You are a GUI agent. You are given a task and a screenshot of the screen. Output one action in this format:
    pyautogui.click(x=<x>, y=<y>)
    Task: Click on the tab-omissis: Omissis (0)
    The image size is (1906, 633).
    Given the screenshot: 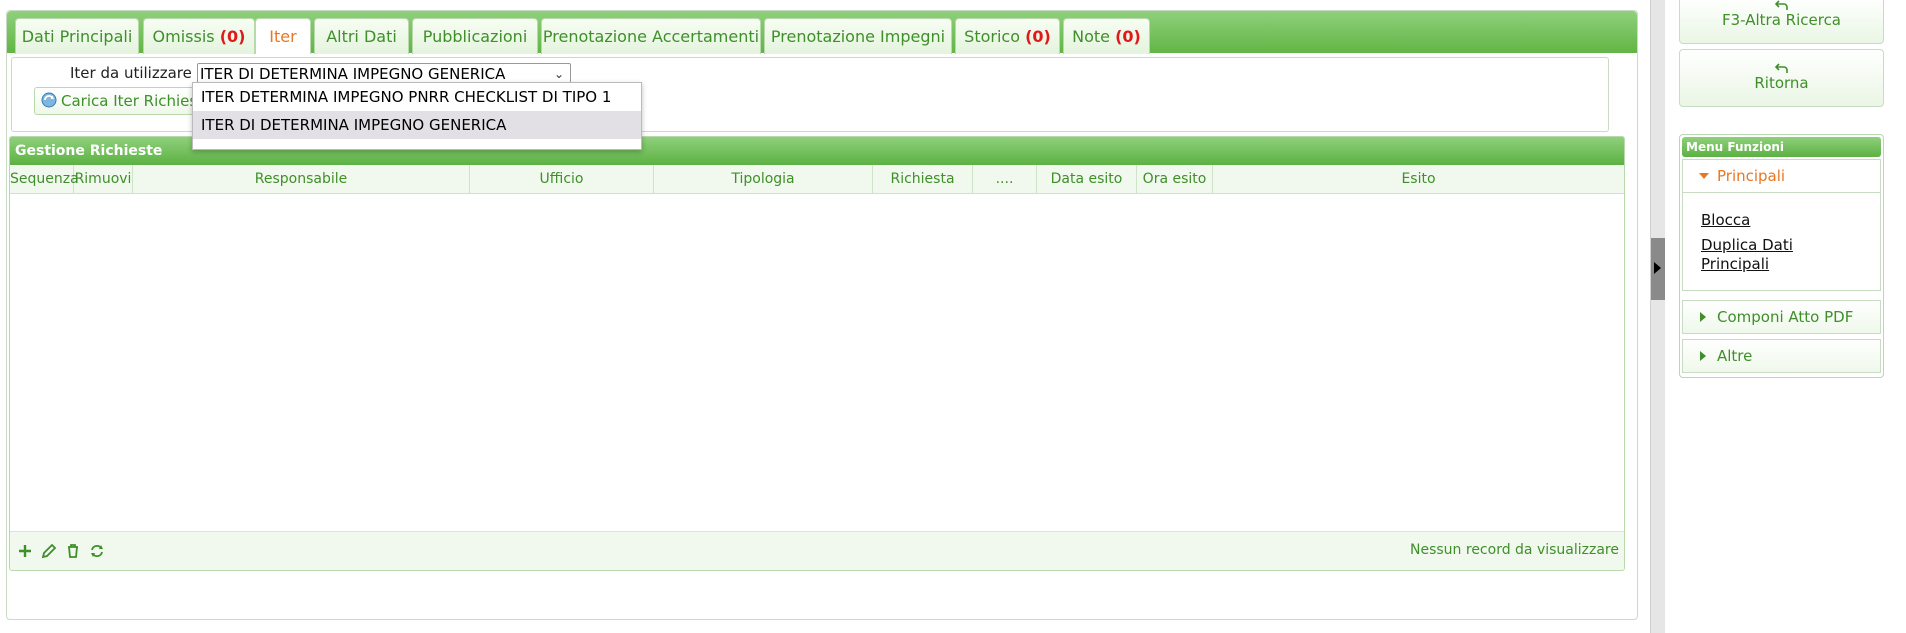 What is the action you would take?
    pyautogui.click(x=199, y=36)
    